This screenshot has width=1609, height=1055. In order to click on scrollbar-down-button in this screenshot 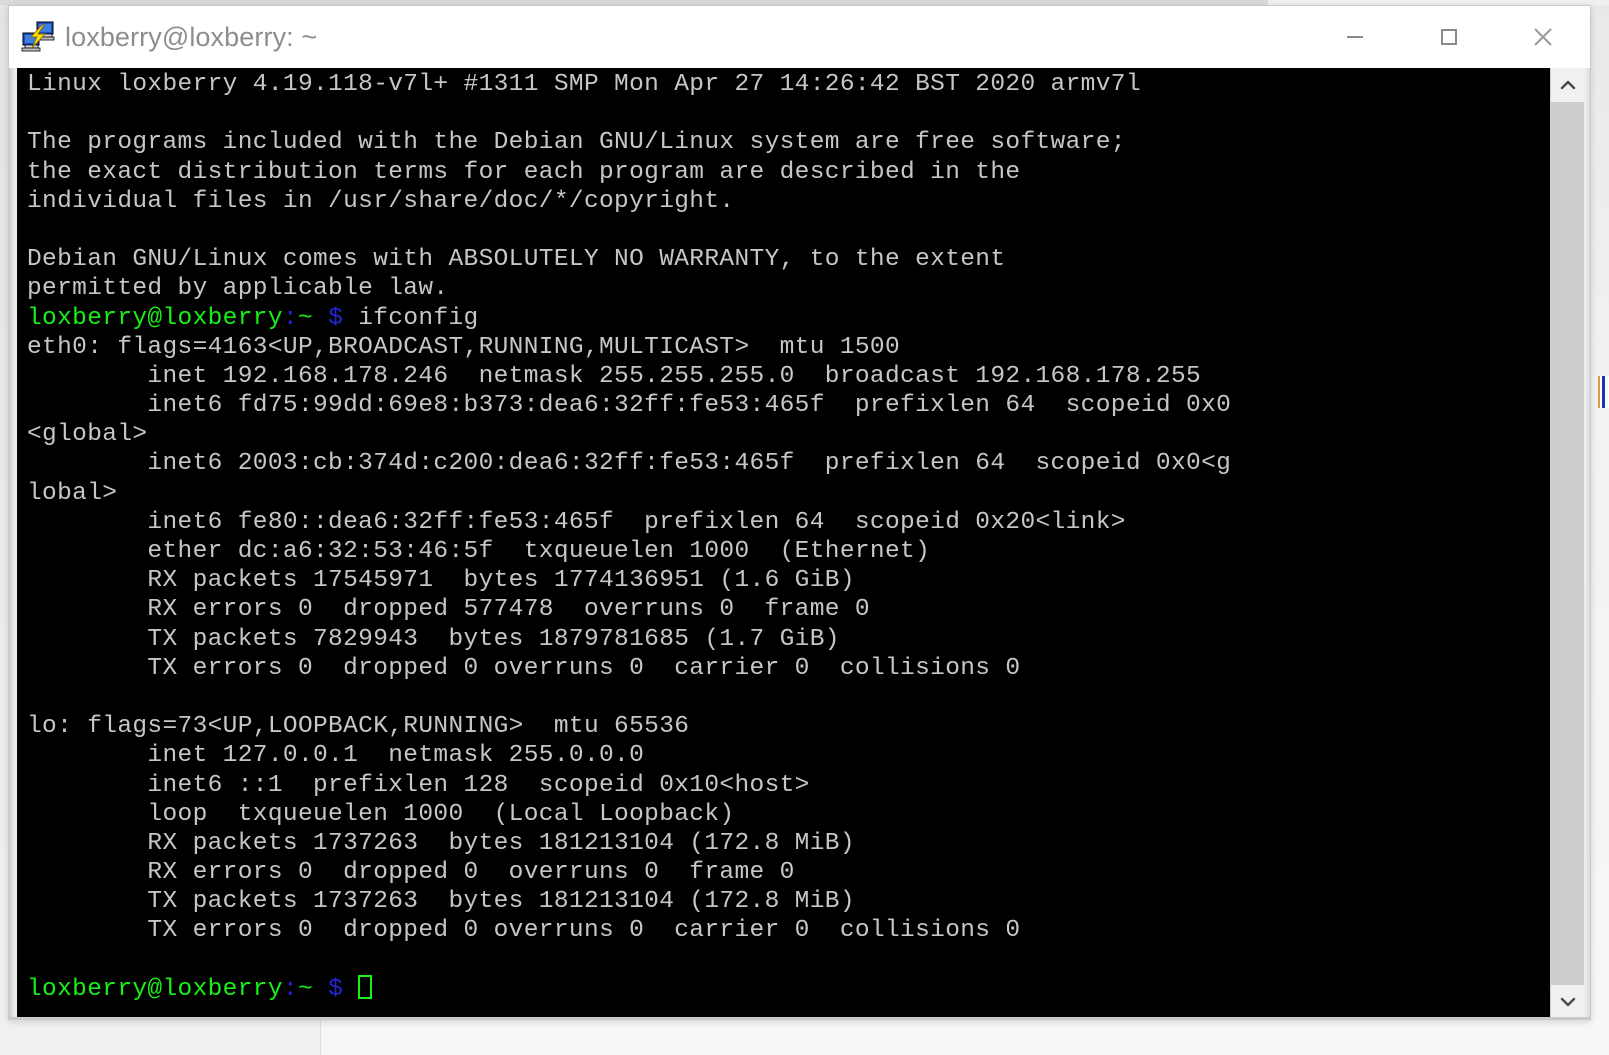, I will do `click(1567, 1002)`.